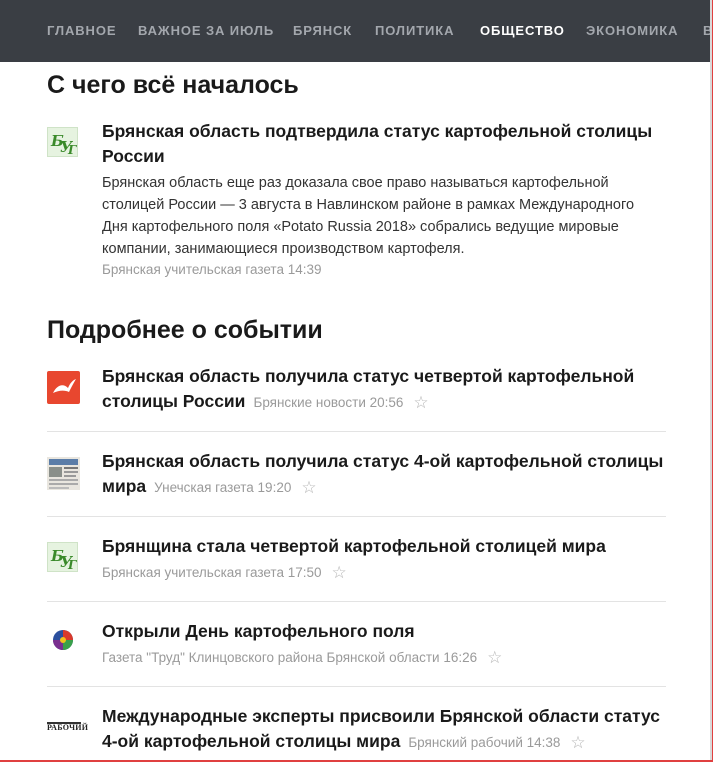 This screenshot has width=713, height=762. What do you see at coordinates (173, 85) in the screenshot?
I see `section-title-origin: С чего всё началось` at bounding box center [173, 85].